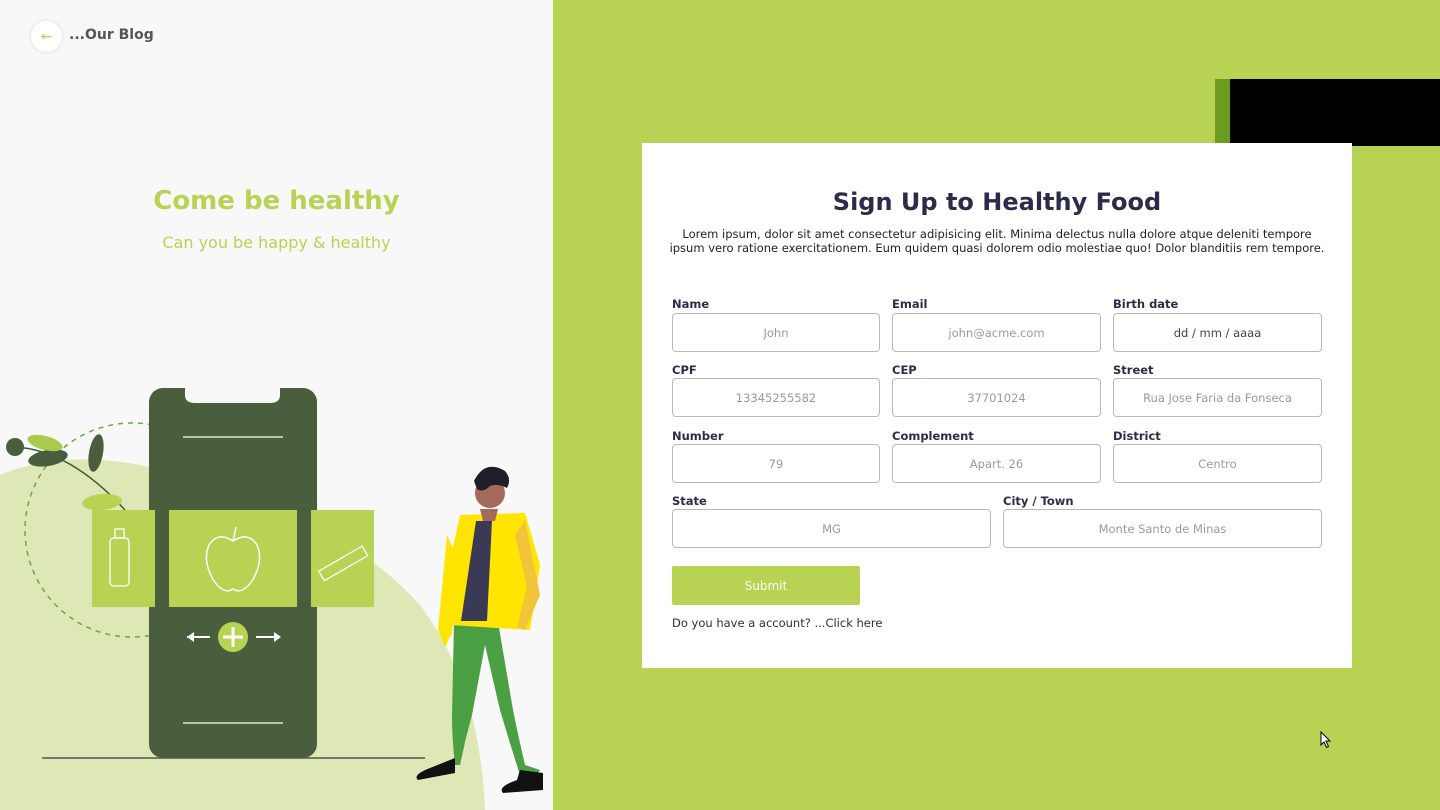 This screenshot has width=1440, height=810. Describe the element at coordinates (776, 332) in the screenshot. I see `name-input` at that location.